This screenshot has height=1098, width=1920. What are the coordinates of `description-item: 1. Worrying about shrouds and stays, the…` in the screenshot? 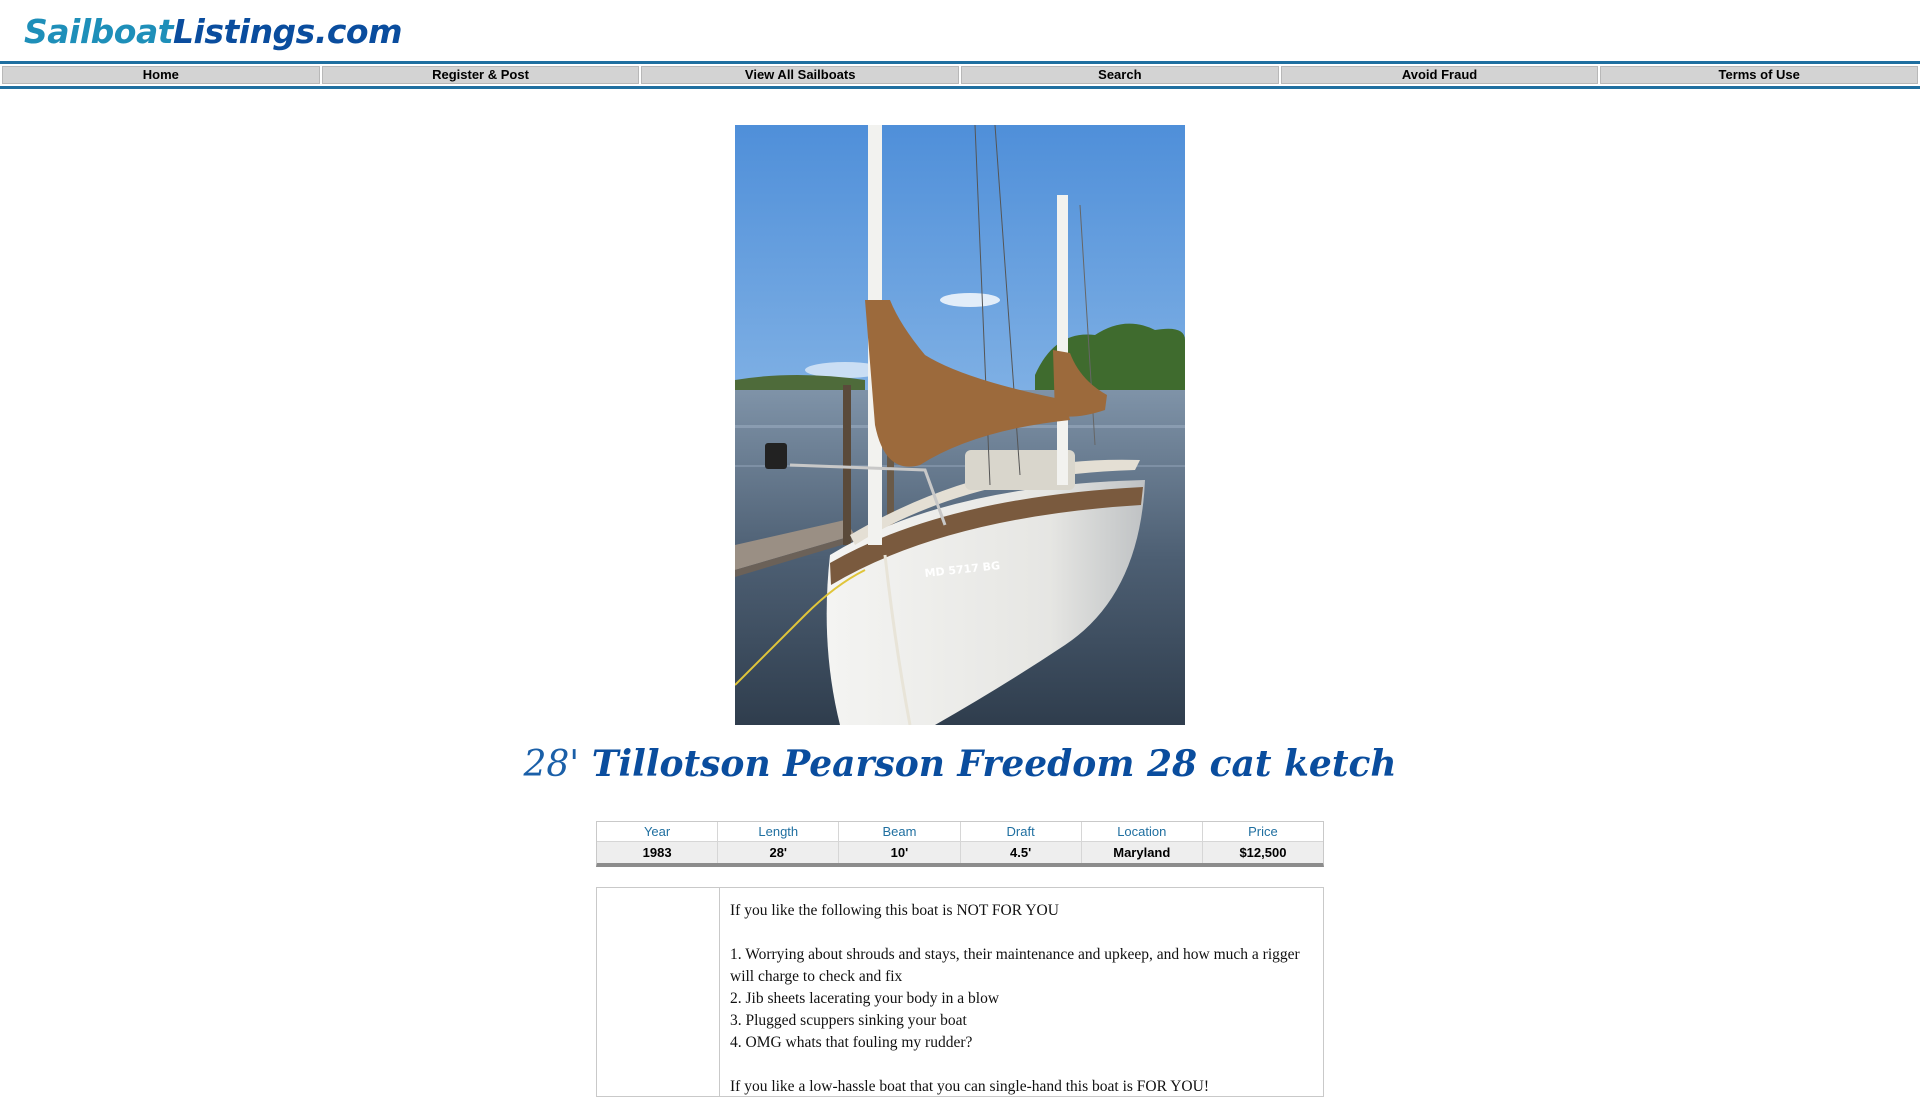 It's located at (1015, 965).